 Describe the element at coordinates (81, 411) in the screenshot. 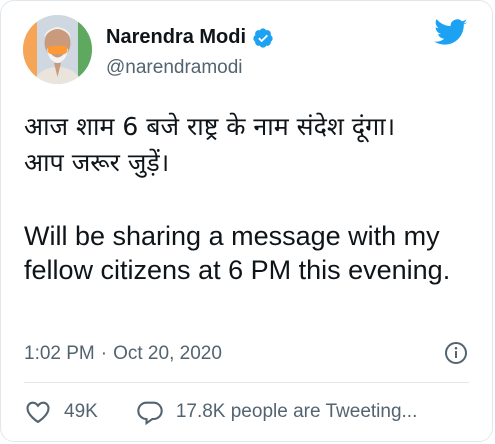

I see `like-count: 49K` at that location.